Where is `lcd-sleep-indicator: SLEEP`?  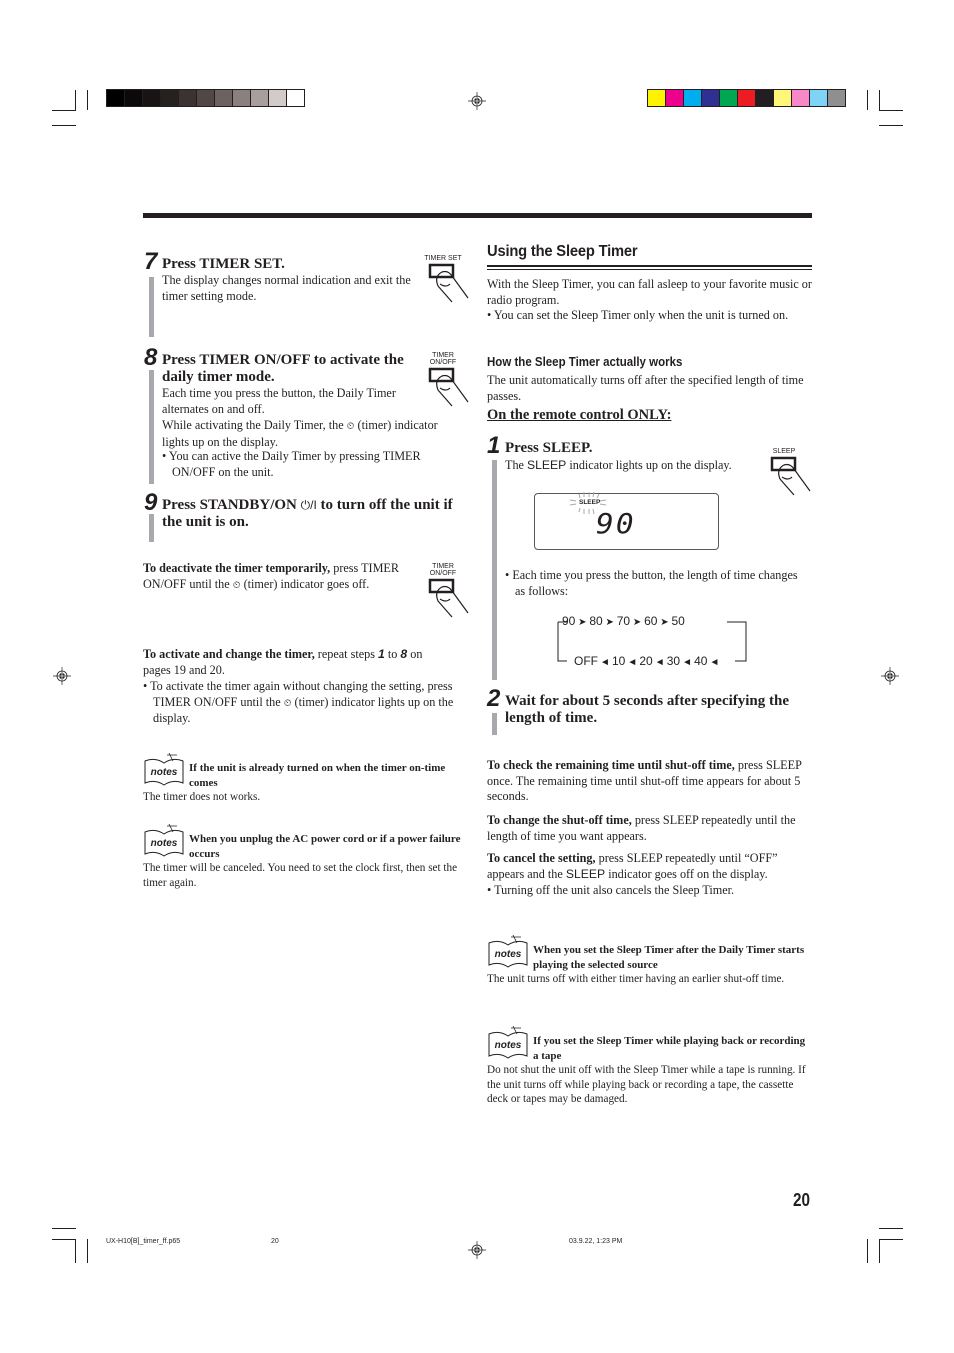
lcd-sleep-indicator: SLEEP is located at coordinates (590, 502).